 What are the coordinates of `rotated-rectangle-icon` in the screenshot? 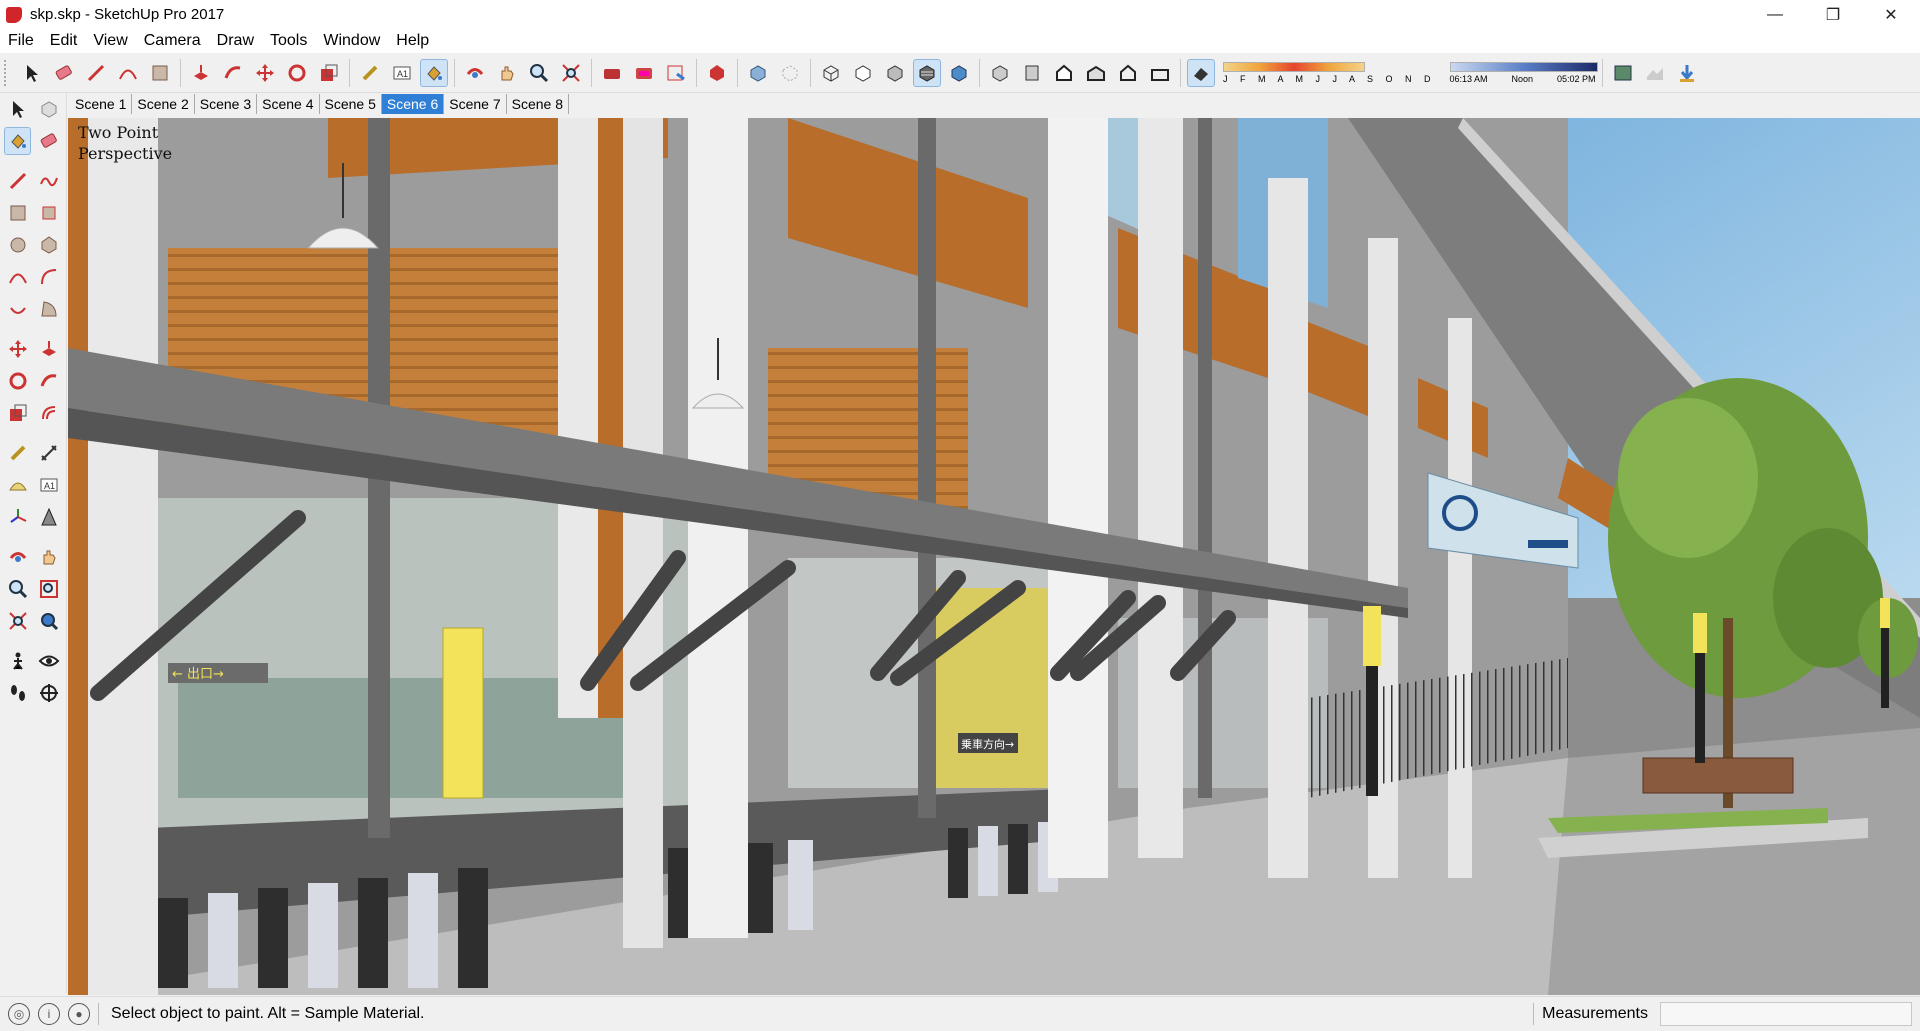 It's located at (48, 213).